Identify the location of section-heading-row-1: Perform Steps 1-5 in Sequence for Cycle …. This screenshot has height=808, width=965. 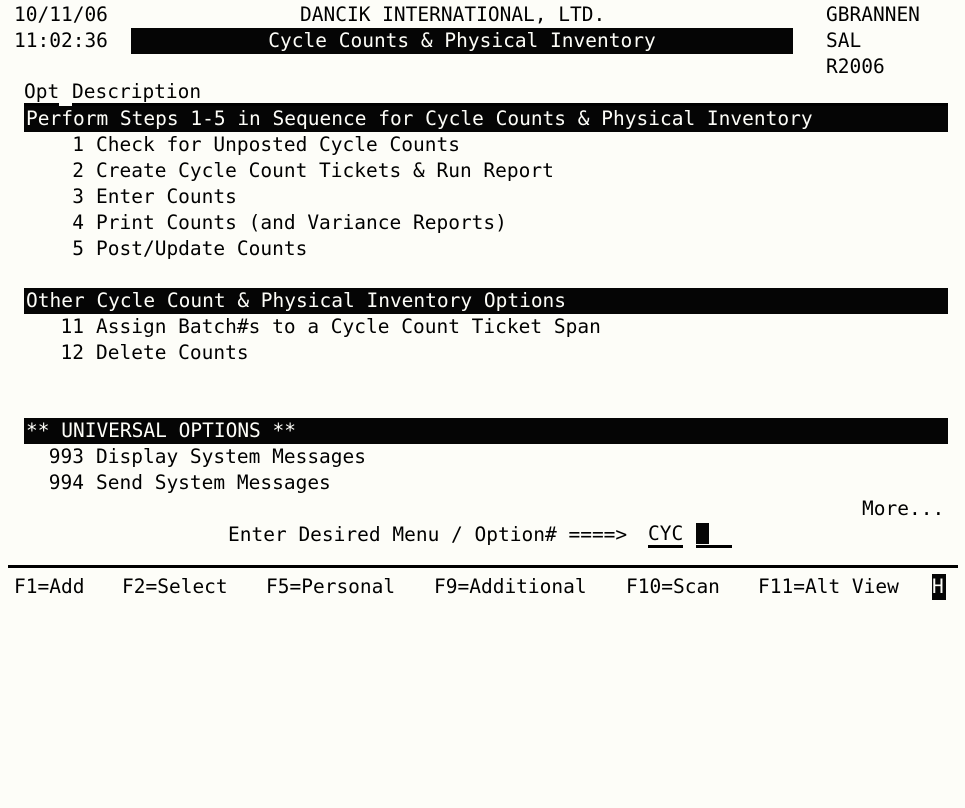
(482, 119).